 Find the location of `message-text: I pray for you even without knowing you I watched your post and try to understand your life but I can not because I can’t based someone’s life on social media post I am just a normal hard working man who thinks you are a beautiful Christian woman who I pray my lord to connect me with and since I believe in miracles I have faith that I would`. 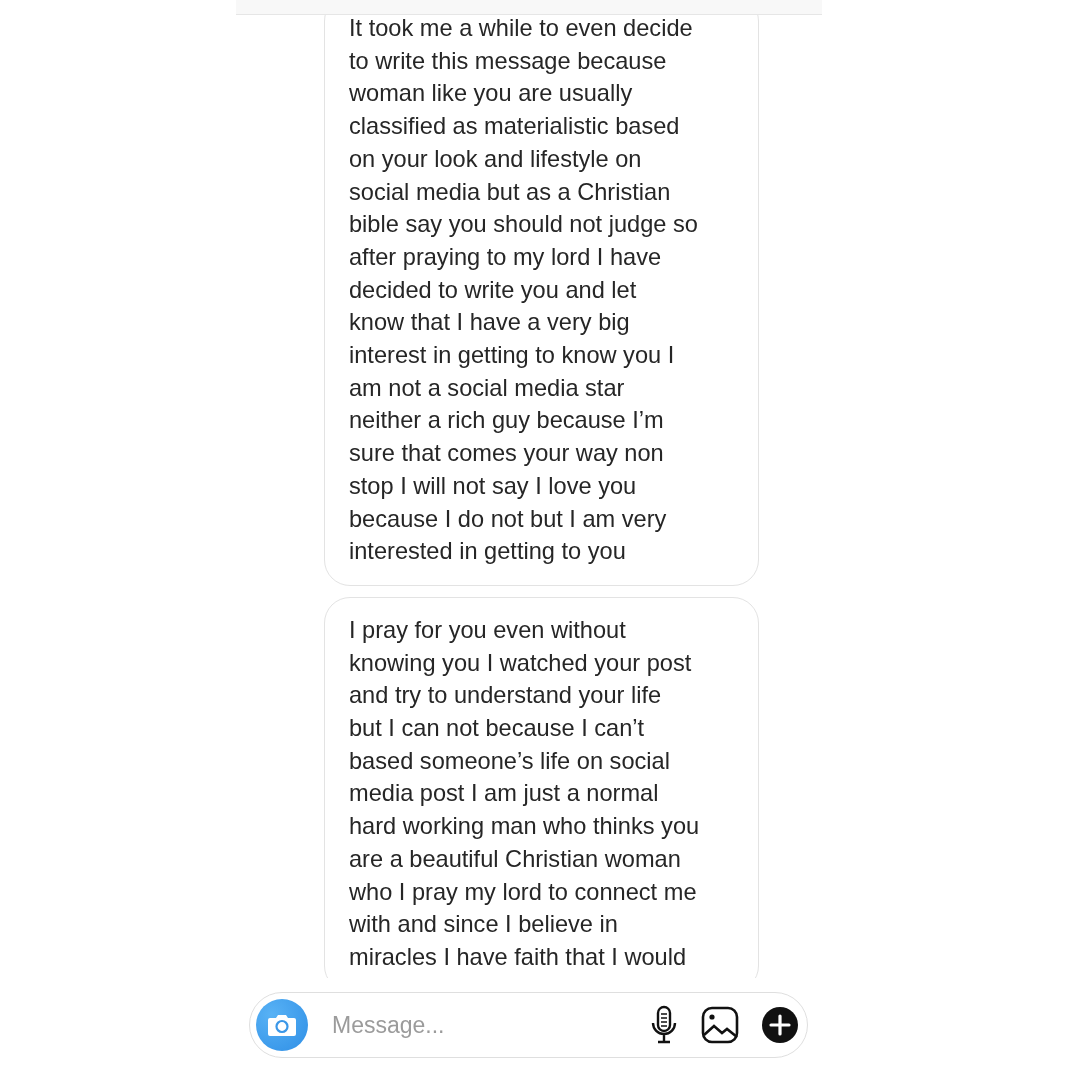

message-text: I pray for you even without knowing you I watched your post and try to understand your life but I can not because I can’t based someone’s life on social media post I am just a normal hard working man who thinks you are a beautiful Christian woman who I pray my lord to connect me with and since I believe in miracles I have faith that I would is located at coordinates (524, 793).